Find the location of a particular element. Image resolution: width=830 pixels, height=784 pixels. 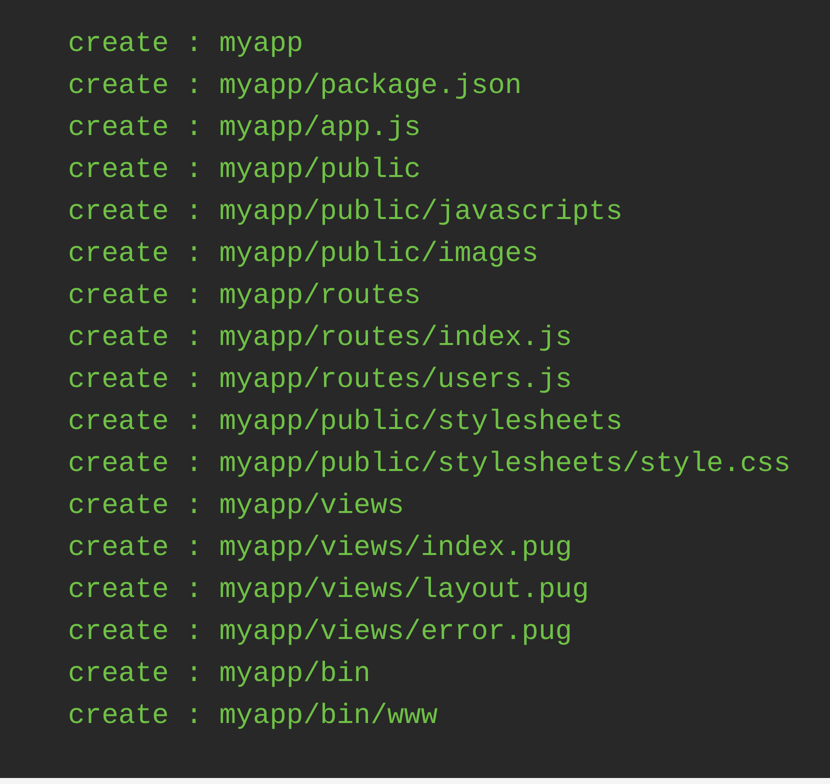

output-line: create : myapp/views/layout.pug is located at coordinates (328, 591).